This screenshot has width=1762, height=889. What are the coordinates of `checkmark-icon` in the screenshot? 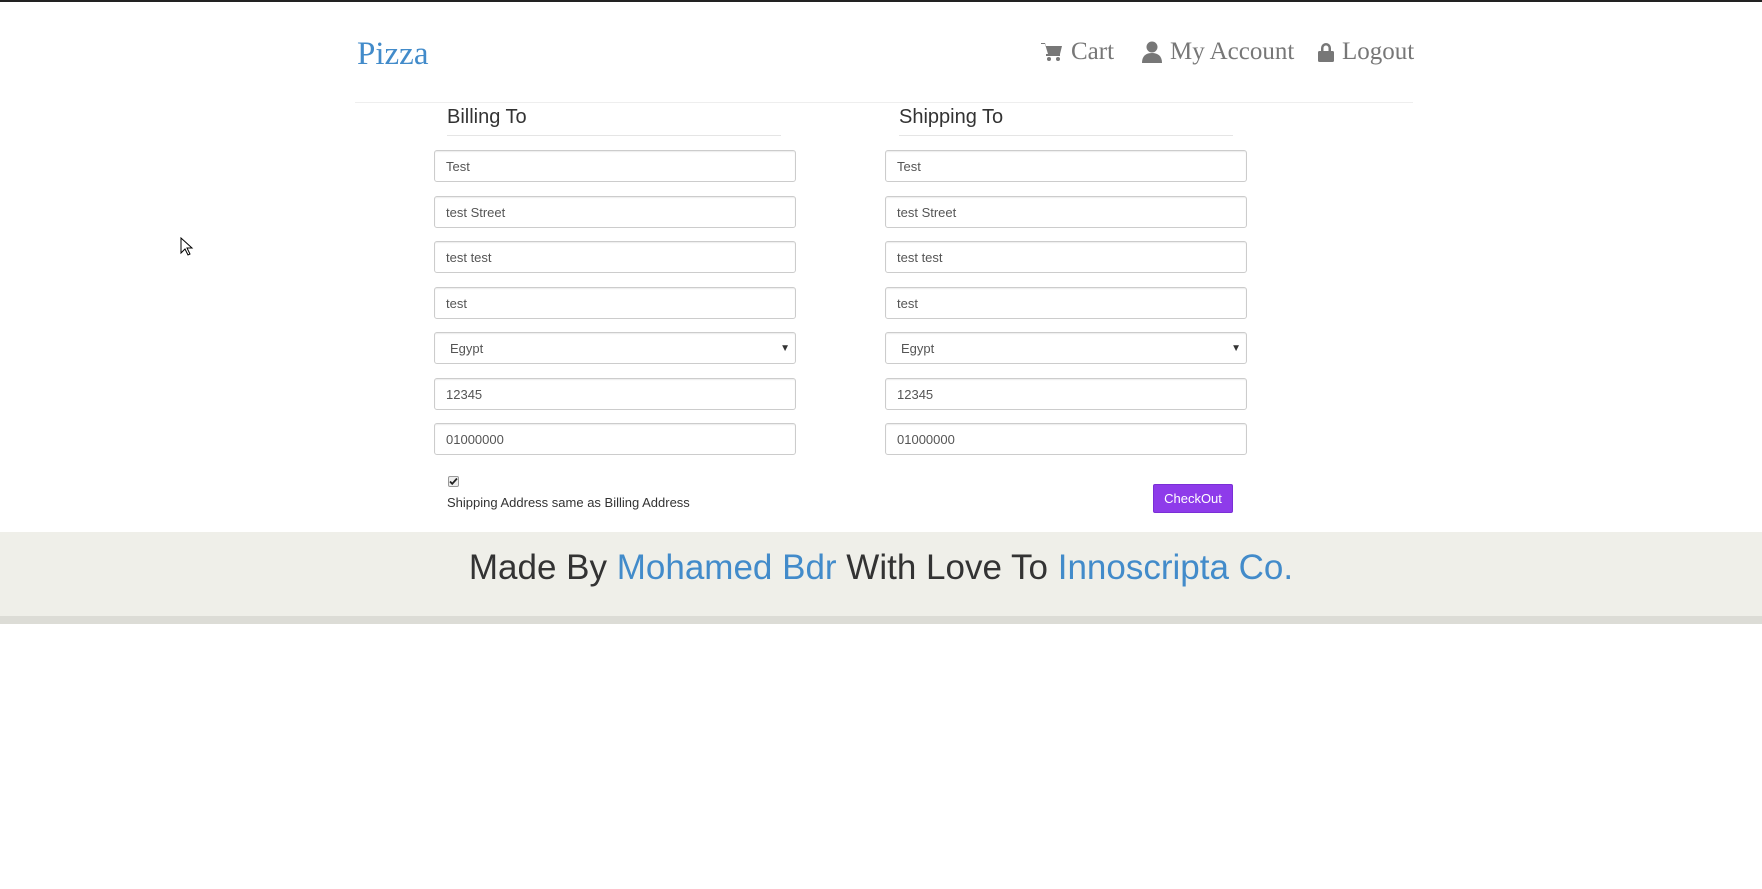 It's located at (453, 481).